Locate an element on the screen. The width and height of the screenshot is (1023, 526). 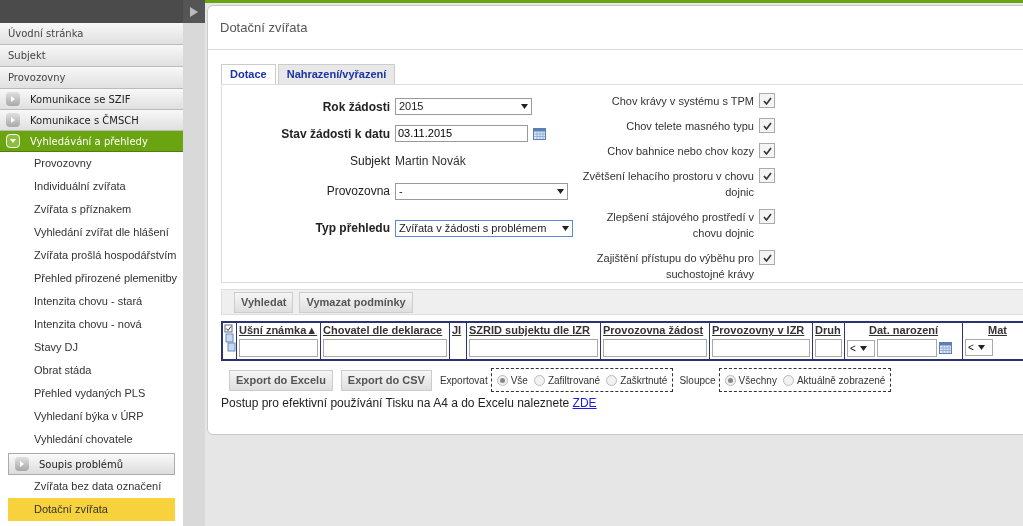
sidebar-item: Obrat stáda is located at coordinates (91, 370).